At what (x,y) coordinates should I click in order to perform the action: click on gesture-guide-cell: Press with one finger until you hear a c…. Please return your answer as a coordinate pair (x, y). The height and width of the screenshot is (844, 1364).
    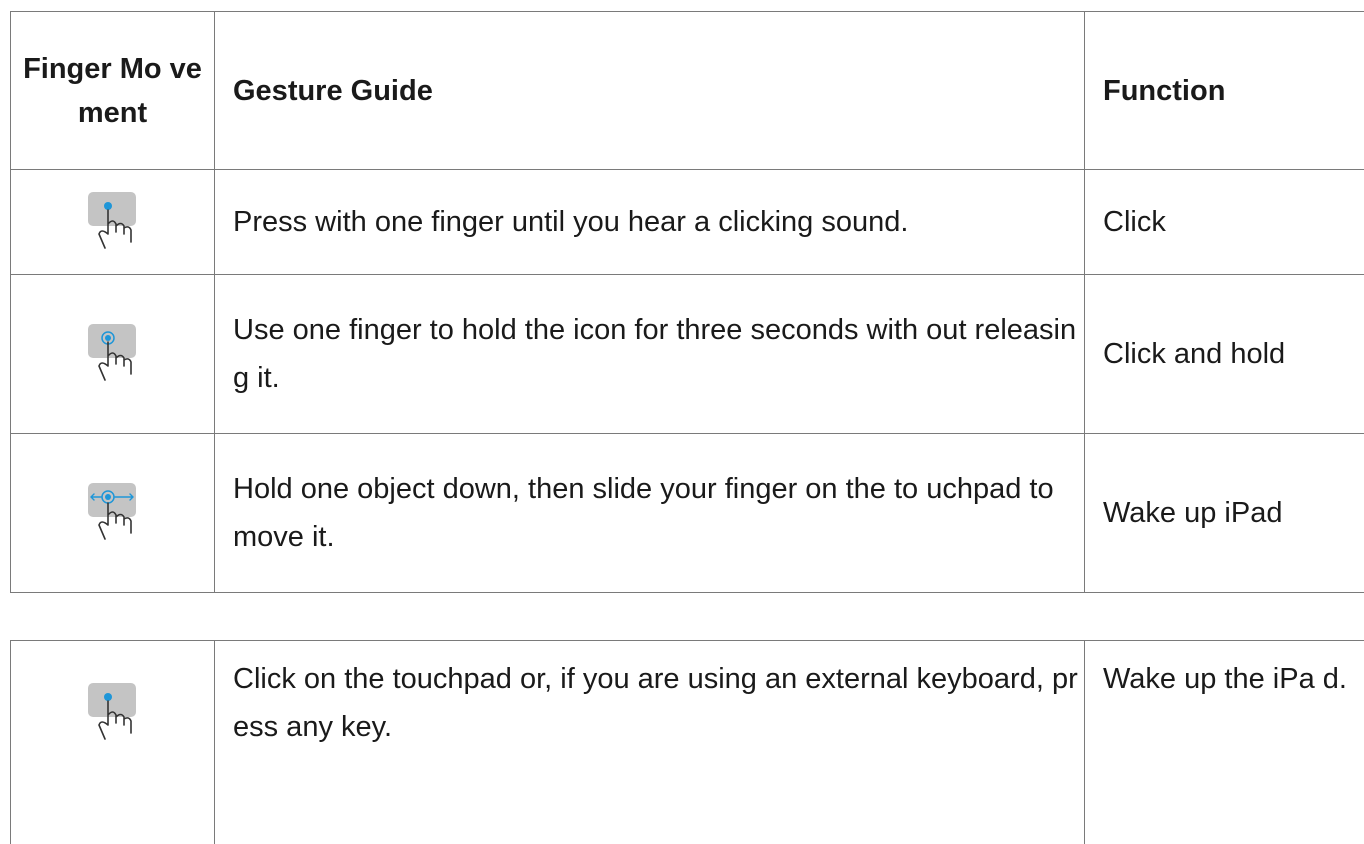
    Looking at the image, I should click on (650, 222).